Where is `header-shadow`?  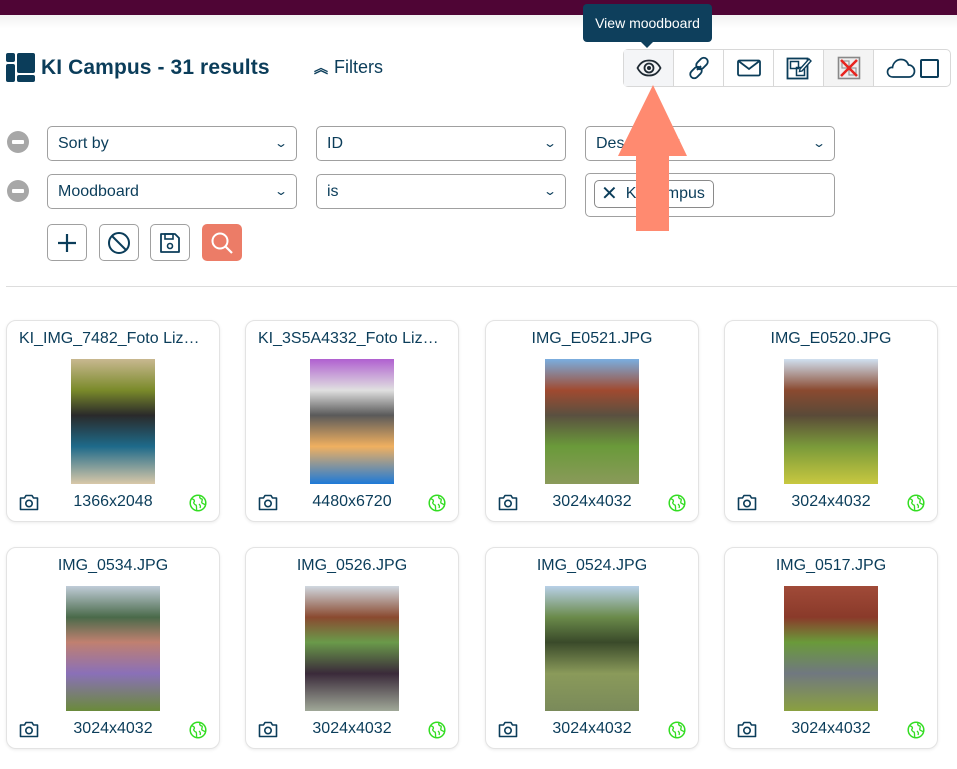 header-shadow is located at coordinates (478, 22).